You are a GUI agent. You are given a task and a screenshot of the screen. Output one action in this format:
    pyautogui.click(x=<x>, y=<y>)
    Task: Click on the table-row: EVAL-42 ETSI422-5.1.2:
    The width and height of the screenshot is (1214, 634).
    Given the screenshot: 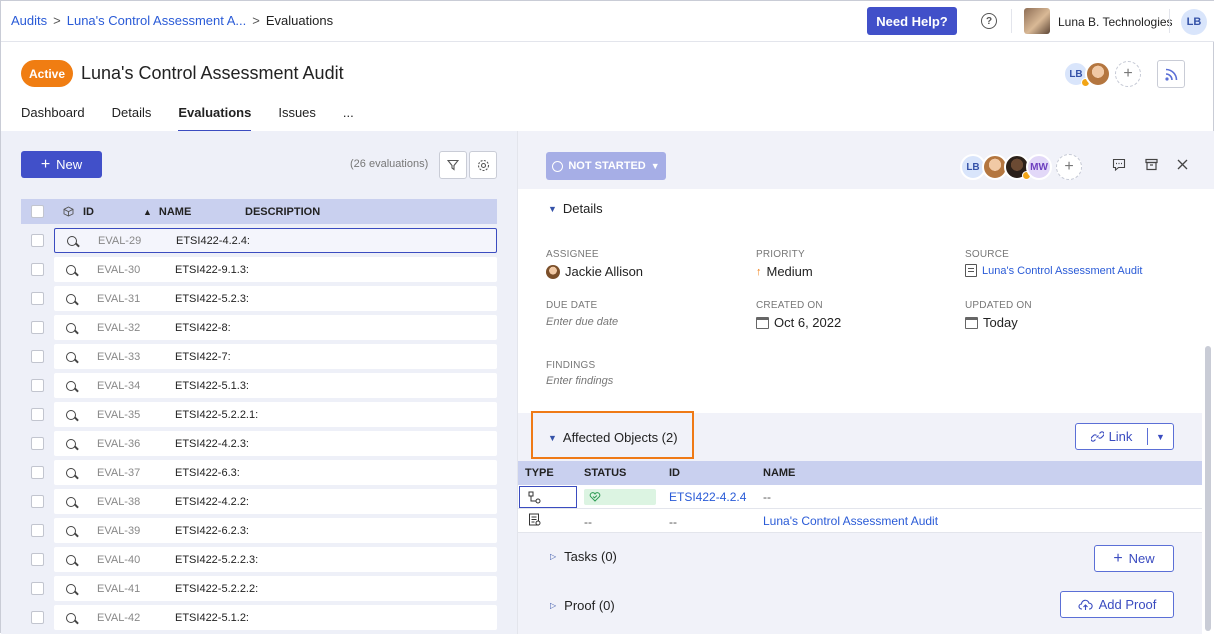 What is the action you would take?
    pyautogui.click(x=259, y=617)
    